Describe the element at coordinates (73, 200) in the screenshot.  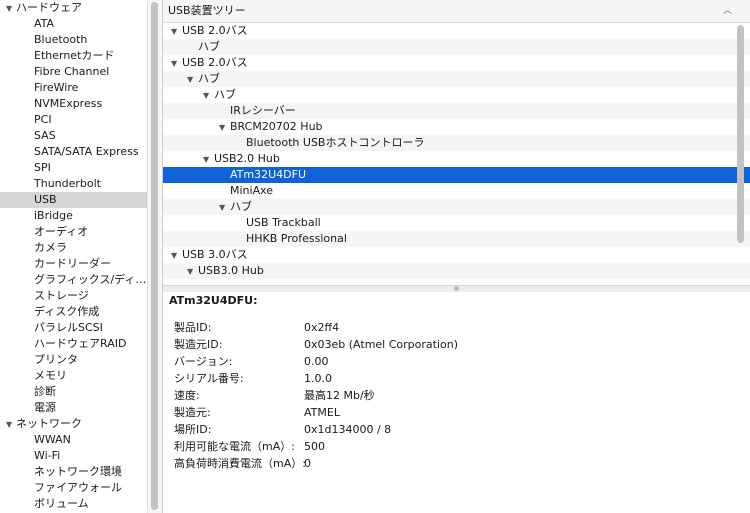
I see `sidebar-item-usb: USB` at that location.